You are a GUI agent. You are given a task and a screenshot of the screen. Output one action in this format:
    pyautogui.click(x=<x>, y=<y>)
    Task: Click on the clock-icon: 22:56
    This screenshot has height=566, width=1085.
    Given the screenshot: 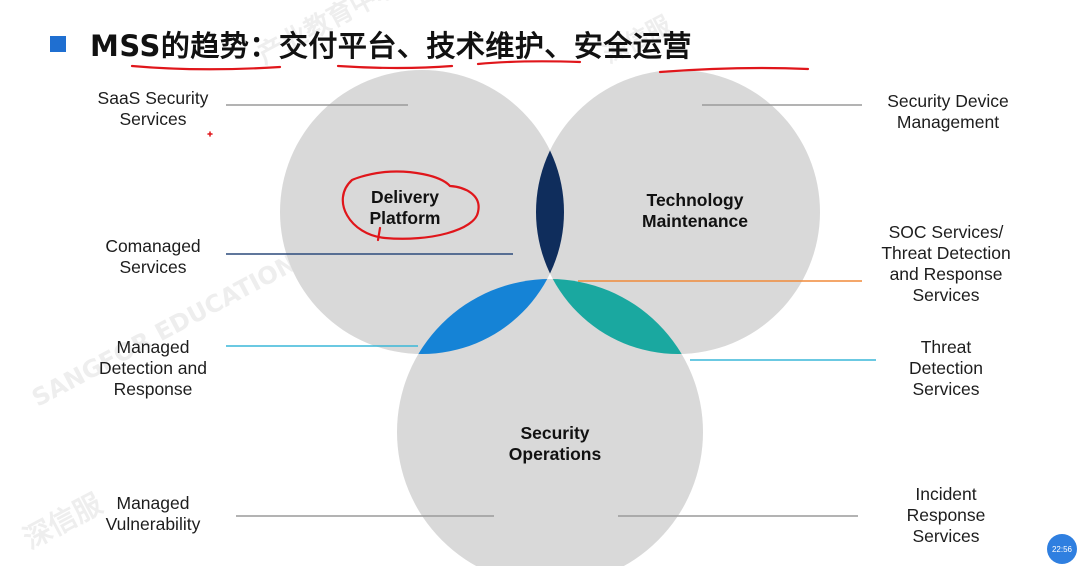 What is the action you would take?
    pyautogui.click(x=1062, y=549)
    